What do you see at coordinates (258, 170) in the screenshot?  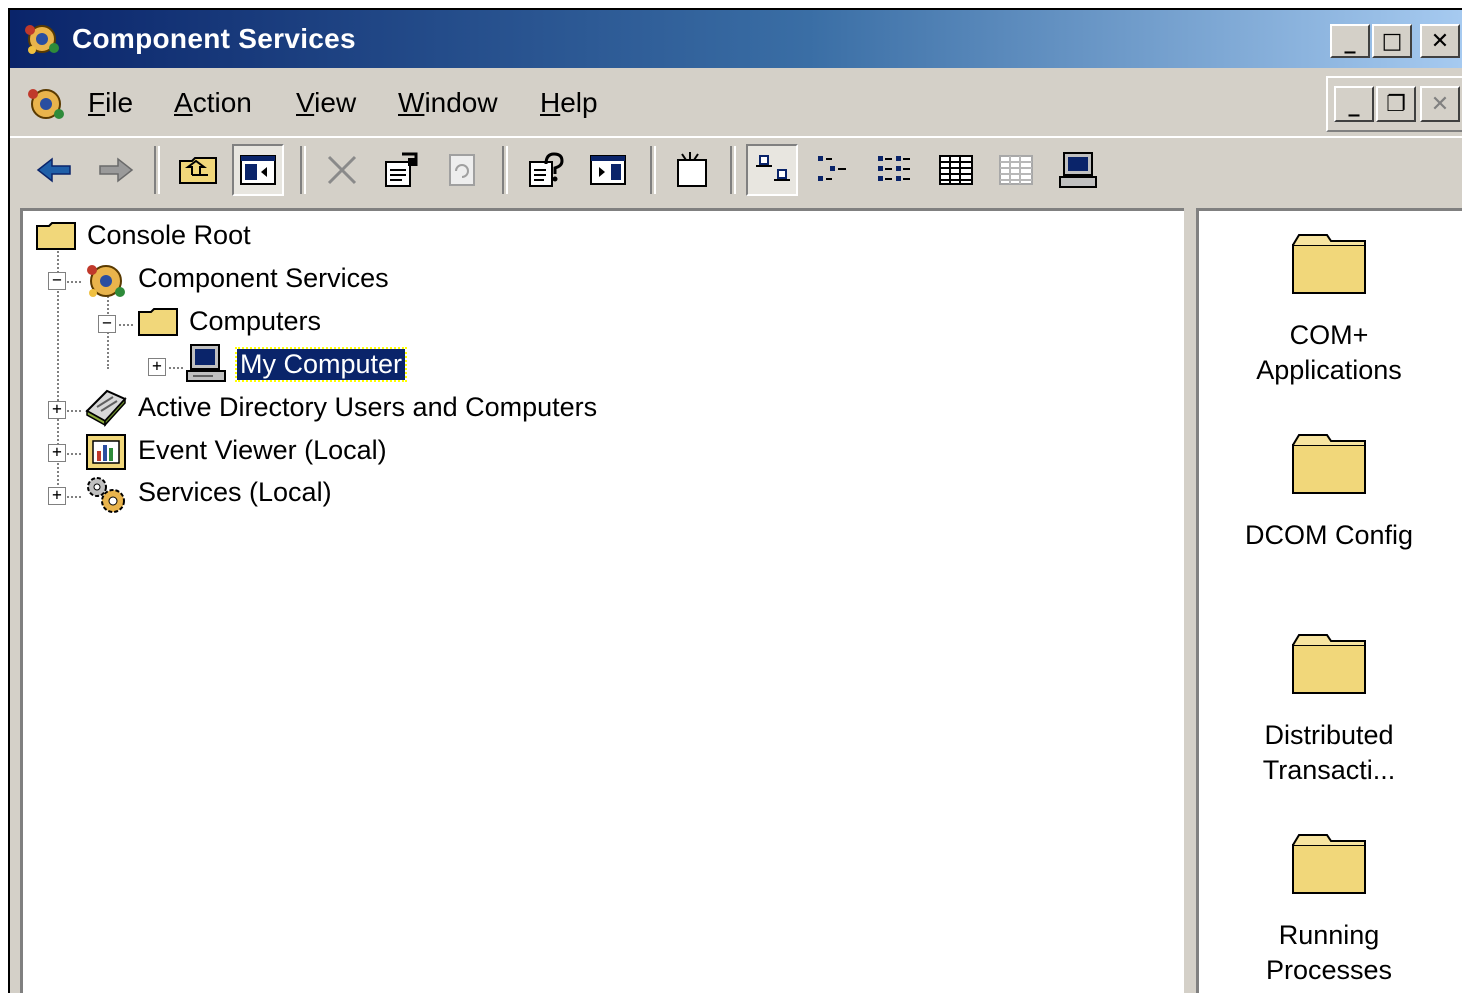 I see `show-hide-tree-icon` at bounding box center [258, 170].